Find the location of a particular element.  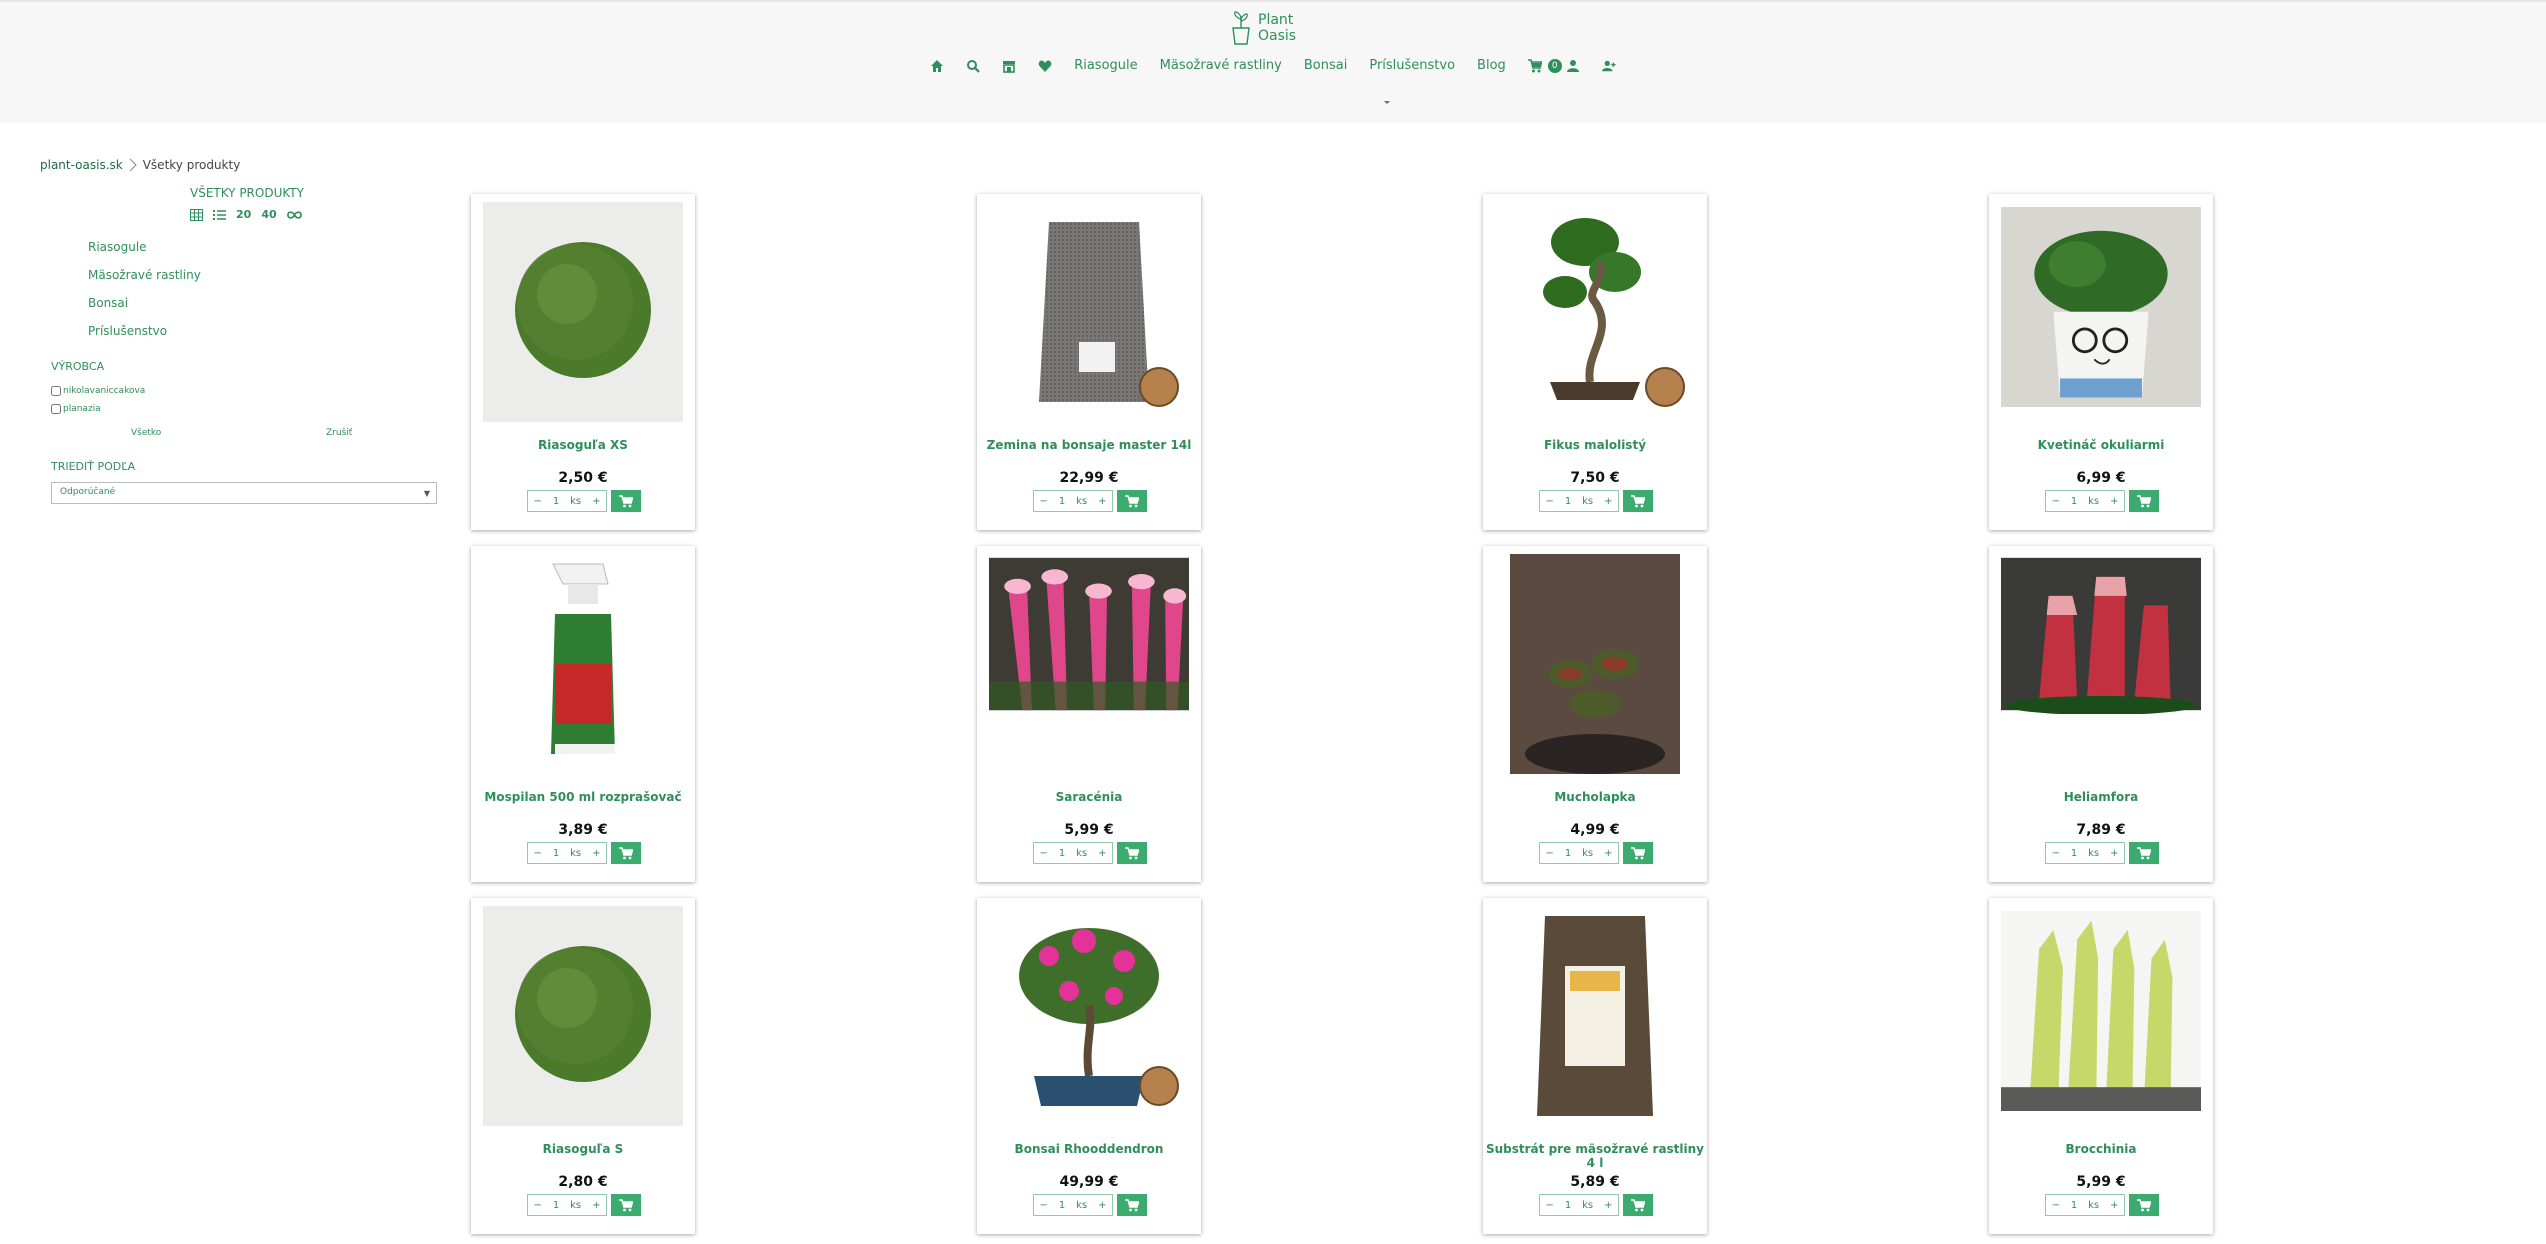

cart-link: 0 is located at coordinates (1553, 65).